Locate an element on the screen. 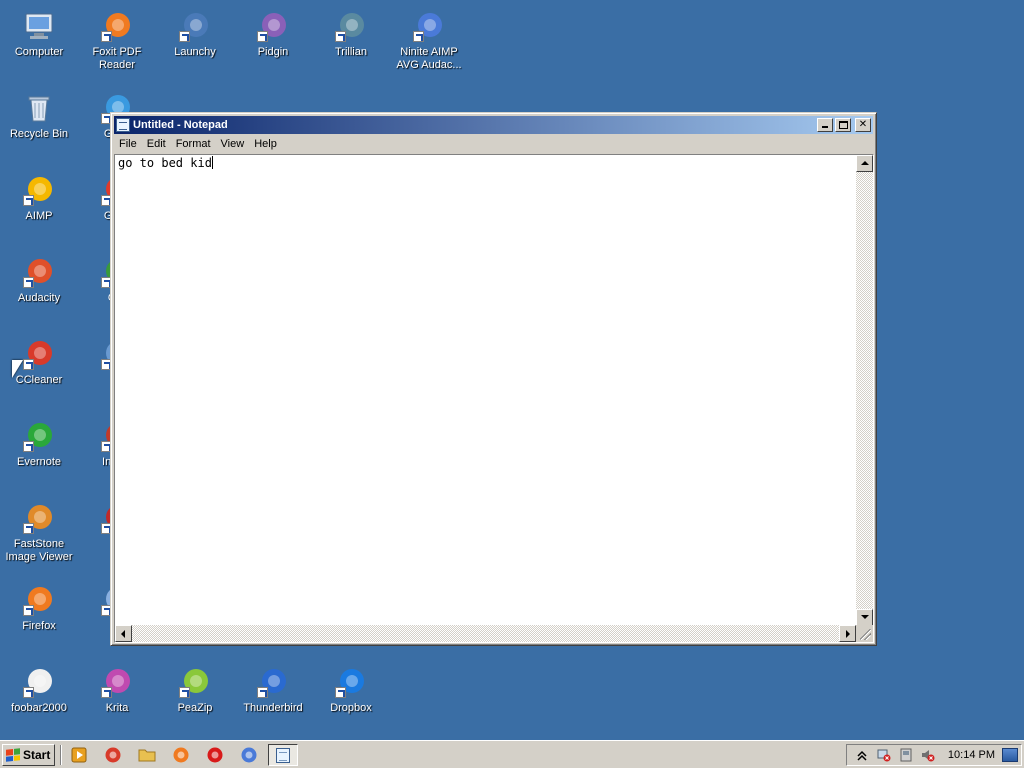 The height and width of the screenshot is (768, 1024). text-caret is located at coordinates (212, 162).